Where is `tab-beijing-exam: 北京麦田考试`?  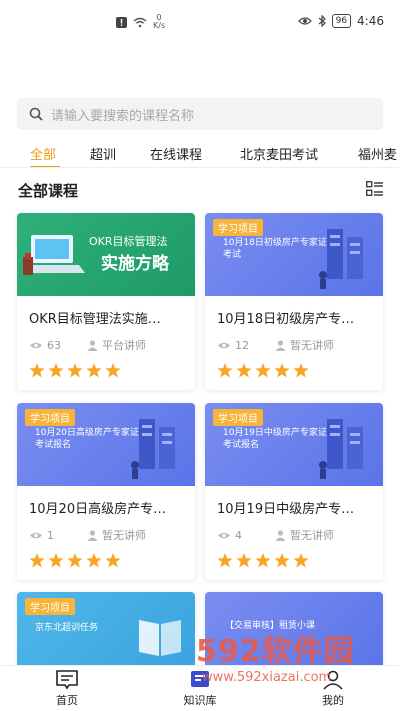 tab-beijing-exam: 北京麦田考试 is located at coordinates (279, 153).